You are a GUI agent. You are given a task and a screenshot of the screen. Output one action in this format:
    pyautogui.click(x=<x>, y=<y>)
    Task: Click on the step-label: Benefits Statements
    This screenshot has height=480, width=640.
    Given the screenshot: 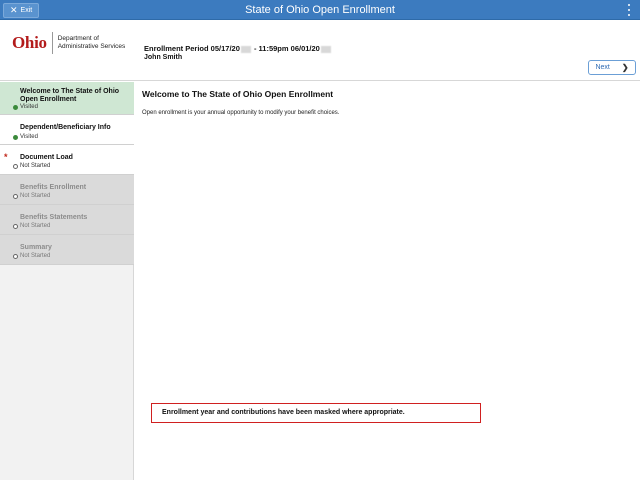 What is the action you would take?
    pyautogui.click(x=54, y=217)
    